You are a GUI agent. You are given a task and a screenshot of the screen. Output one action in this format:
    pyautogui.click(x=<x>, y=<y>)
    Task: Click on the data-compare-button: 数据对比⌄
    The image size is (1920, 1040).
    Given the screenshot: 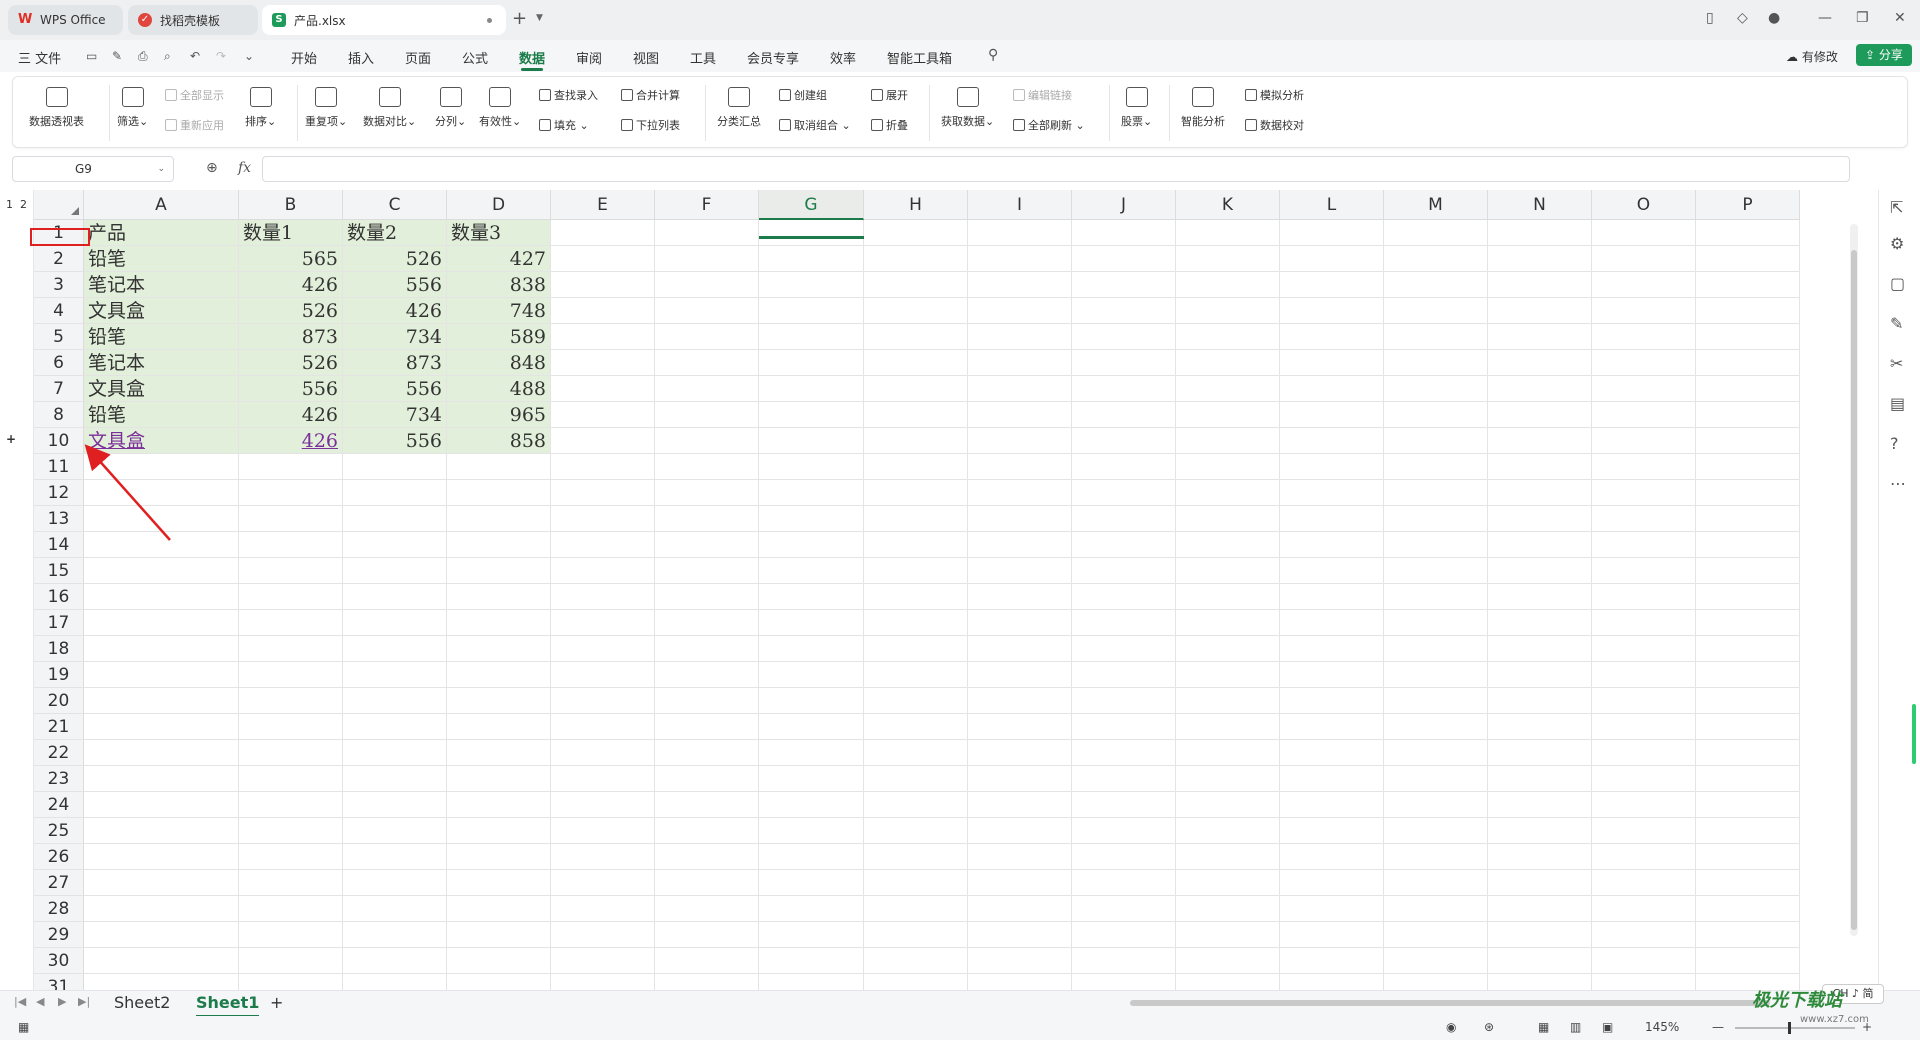 What is the action you would take?
    pyautogui.click(x=389, y=108)
    